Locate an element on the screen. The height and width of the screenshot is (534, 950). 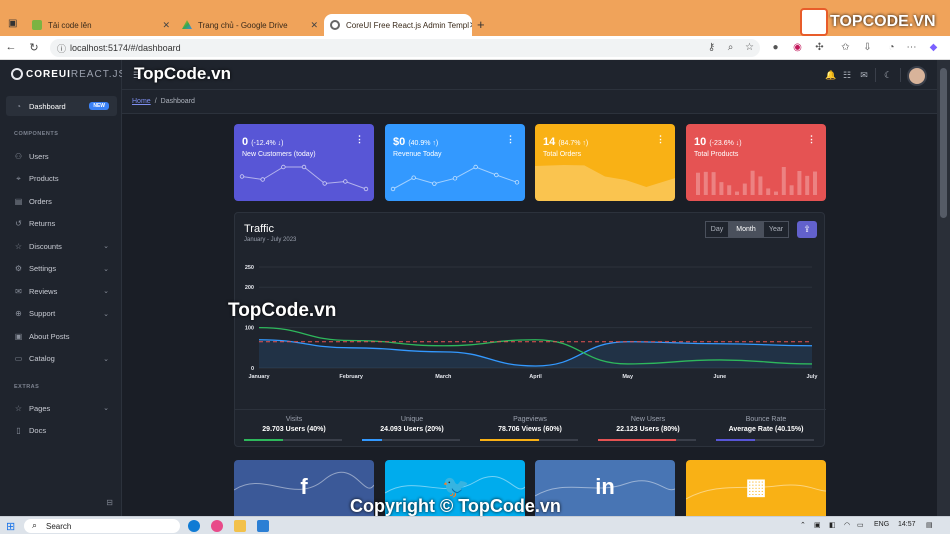
puzzle-icon: ✣ is located at coordinates (819, 47).